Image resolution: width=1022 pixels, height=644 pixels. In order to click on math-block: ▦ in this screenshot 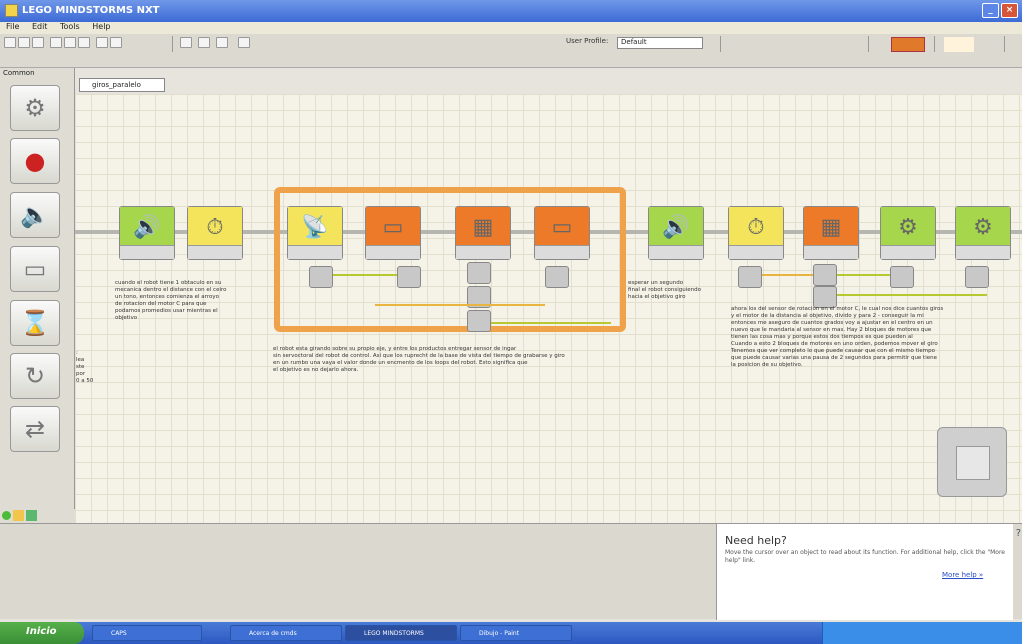, I will do `click(831, 233)`.